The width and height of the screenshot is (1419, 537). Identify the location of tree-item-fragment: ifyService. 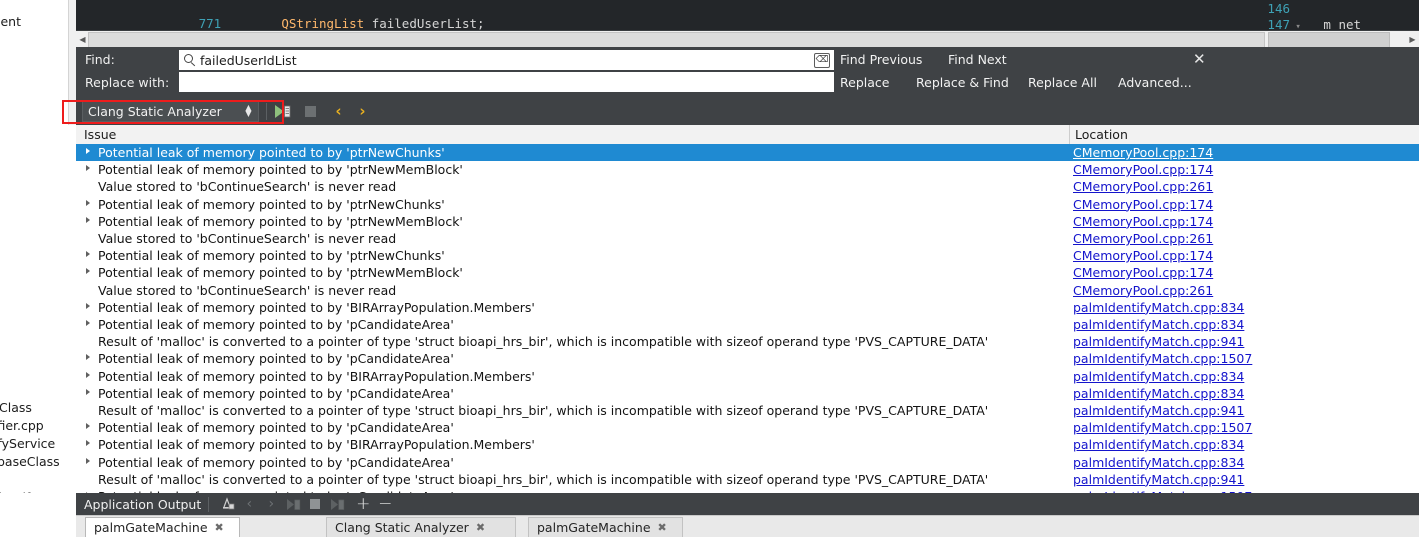
(27, 443).